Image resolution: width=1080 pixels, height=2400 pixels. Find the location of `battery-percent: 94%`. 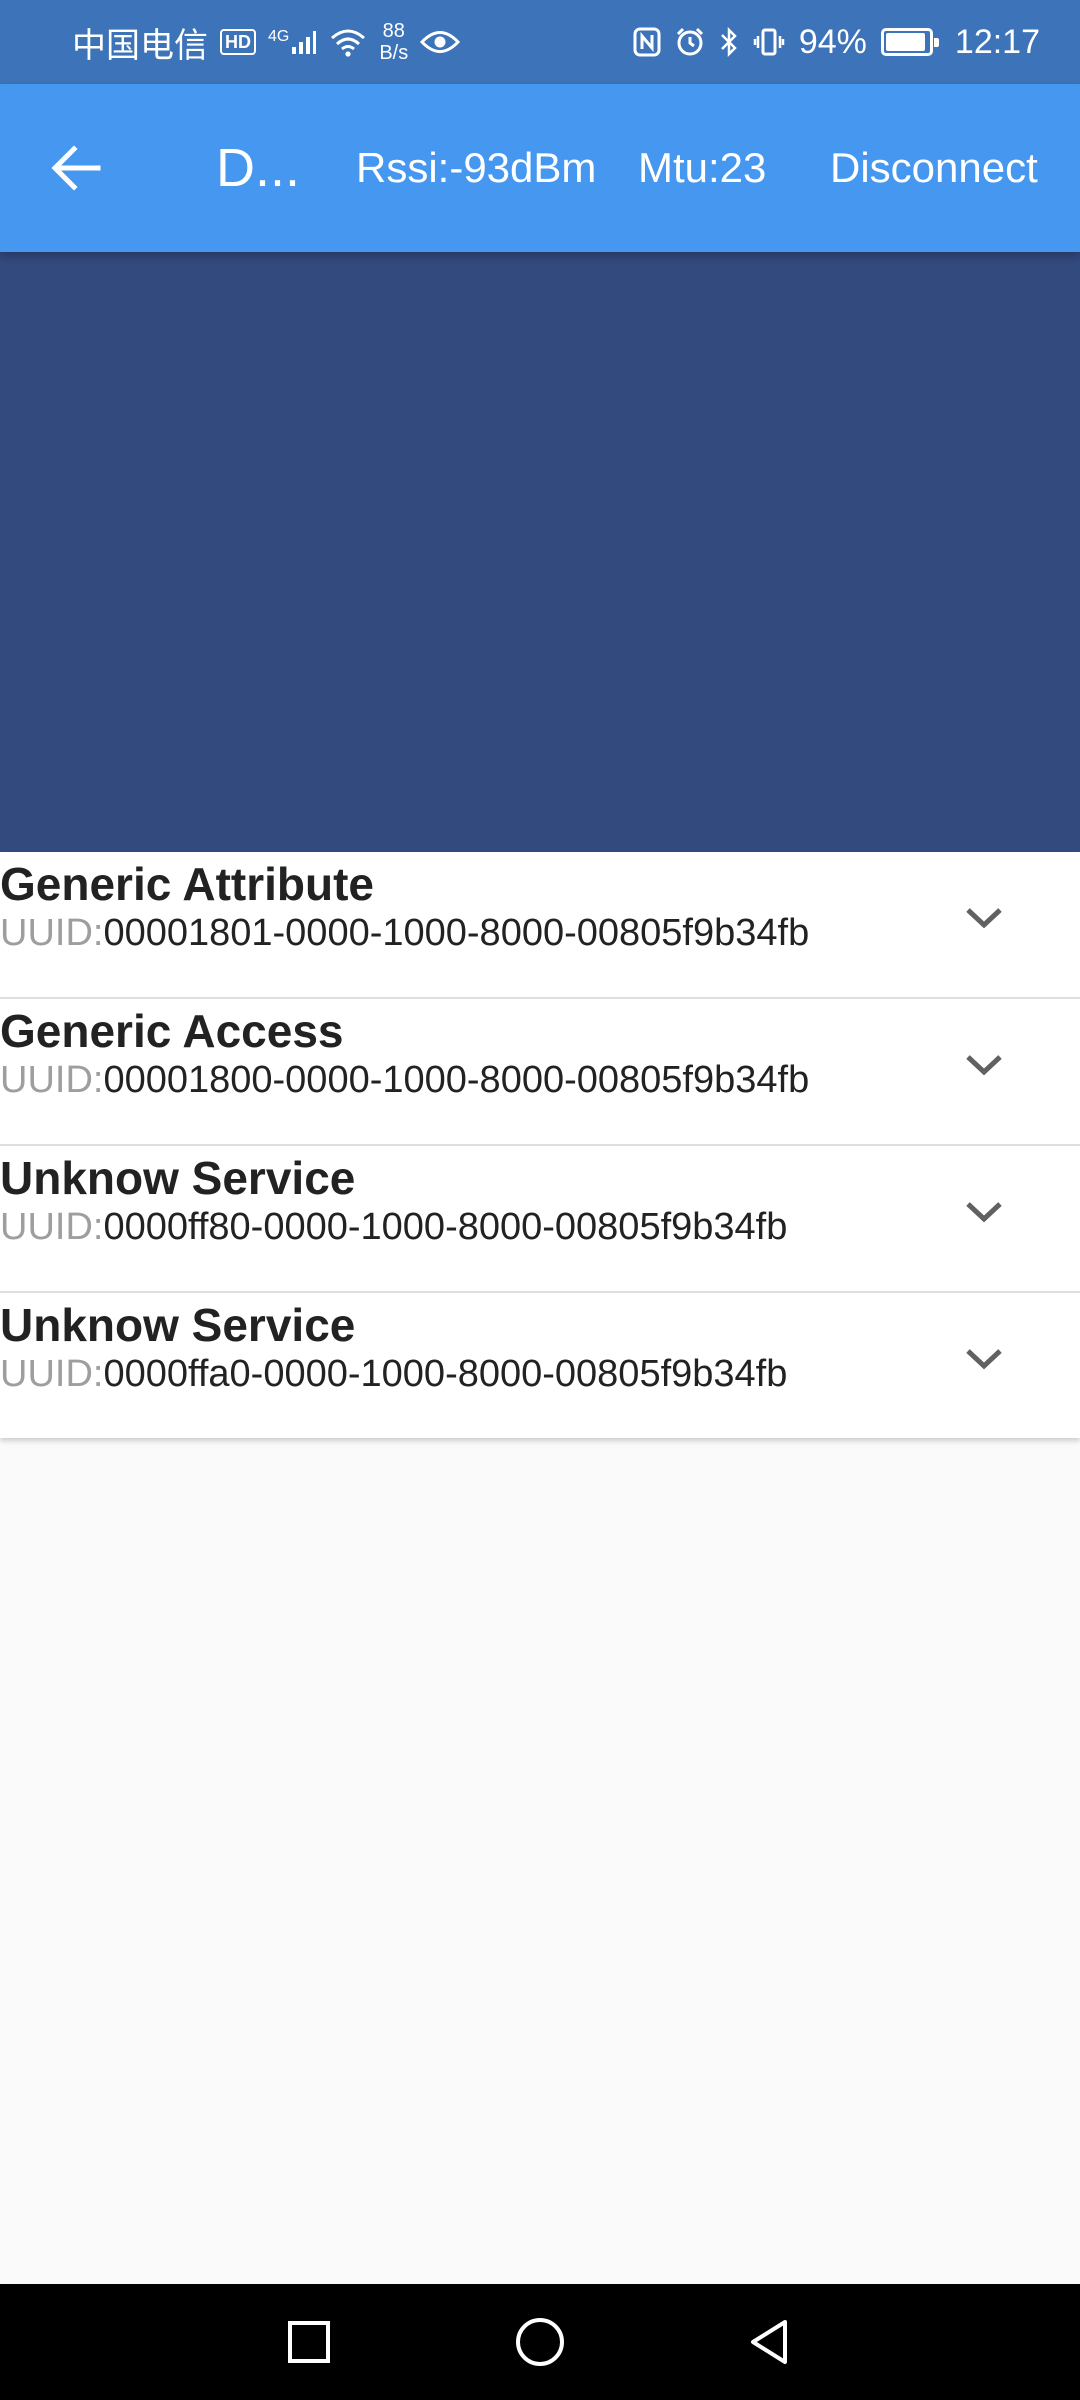

battery-percent: 94% is located at coordinates (832, 41).